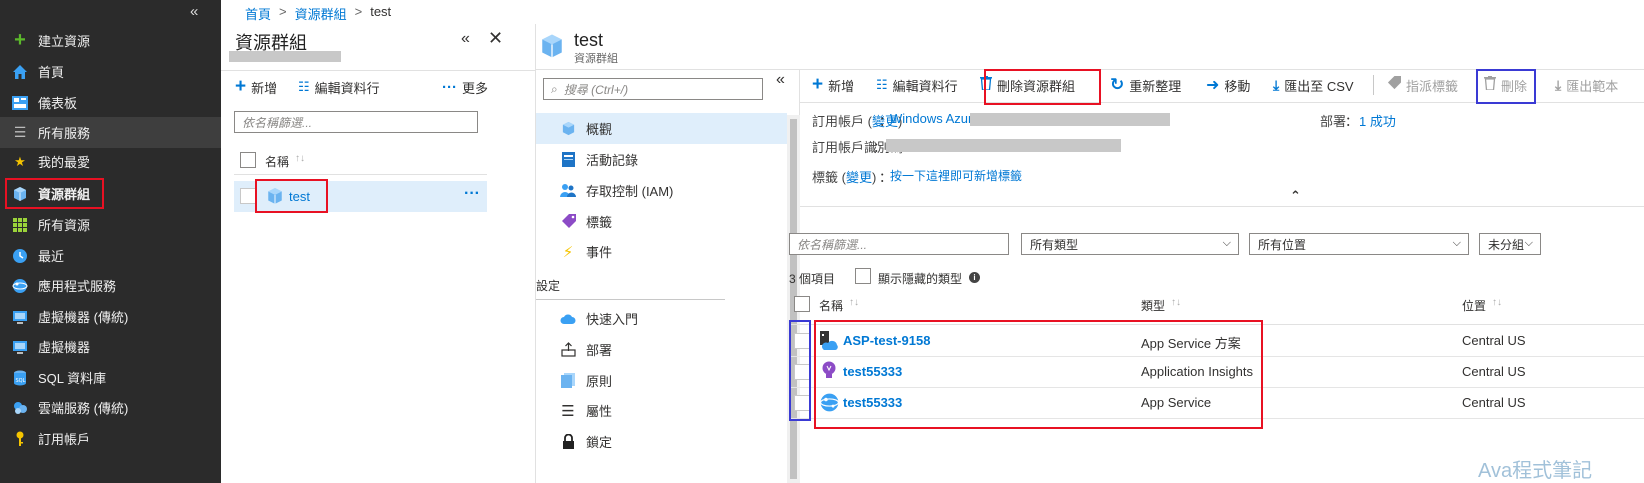  Describe the element at coordinates (299, 196) in the screenshot. I see `resource-group-link: test` at that location.